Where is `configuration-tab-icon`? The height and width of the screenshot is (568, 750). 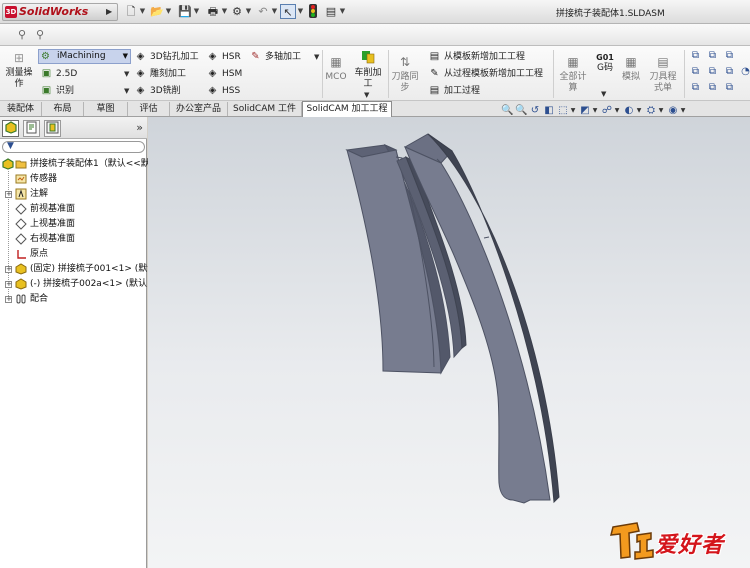
configuration-tab-icon is located at coordinates (52, 128).